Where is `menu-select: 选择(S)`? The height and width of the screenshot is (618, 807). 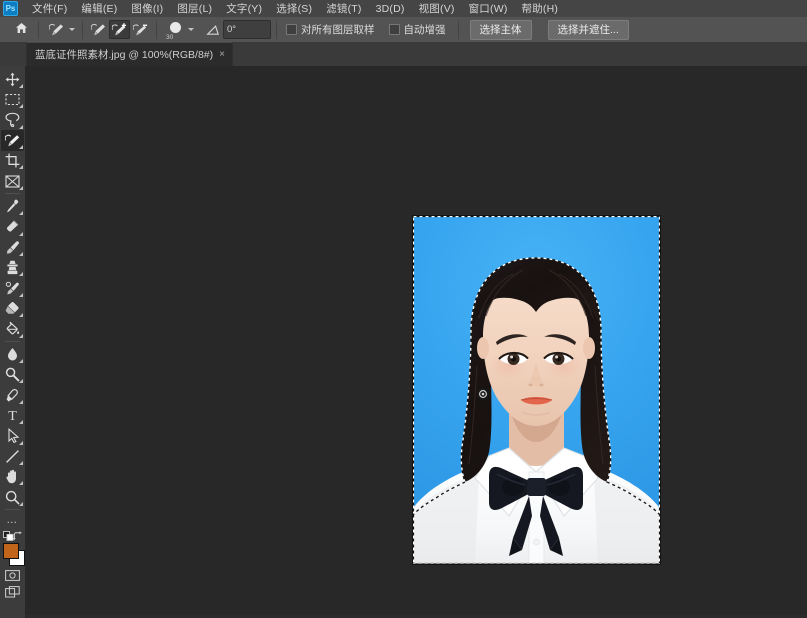 menu-select: 选择(S) is located at coordinates (294, 8).